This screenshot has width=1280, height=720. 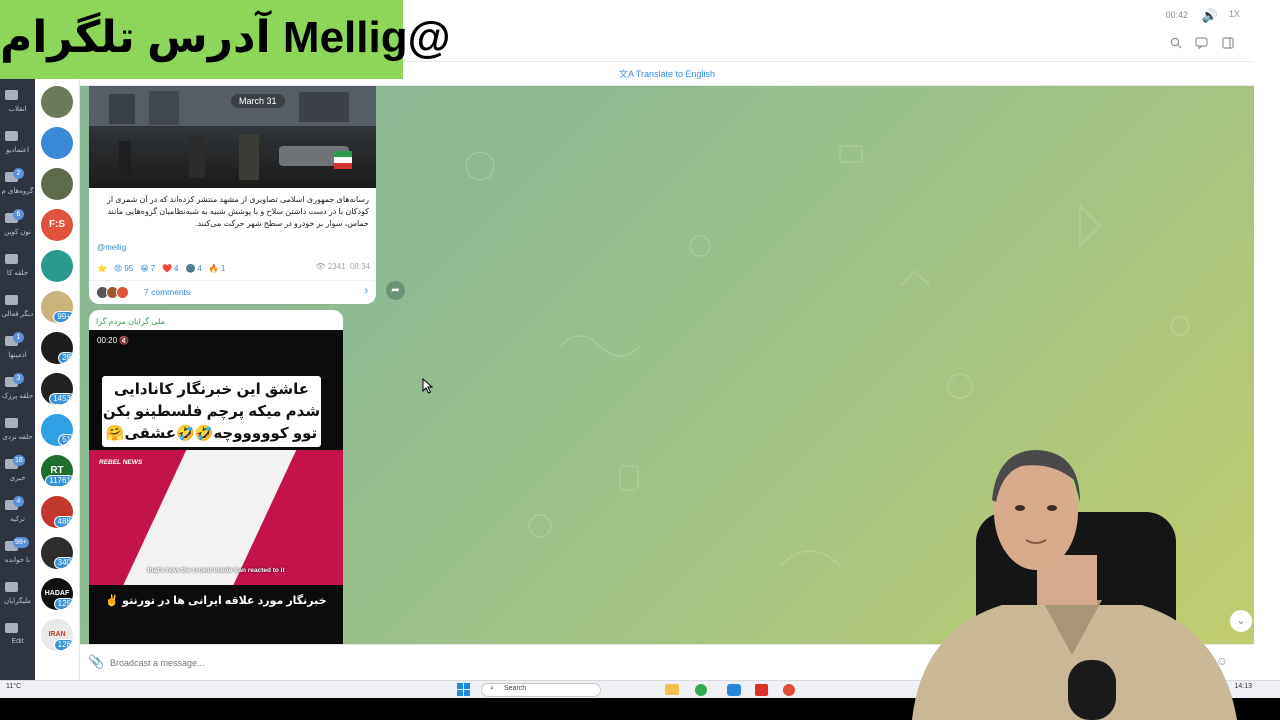 I want to click on folder-unread-badge: 16, so click(x=19, y=460).